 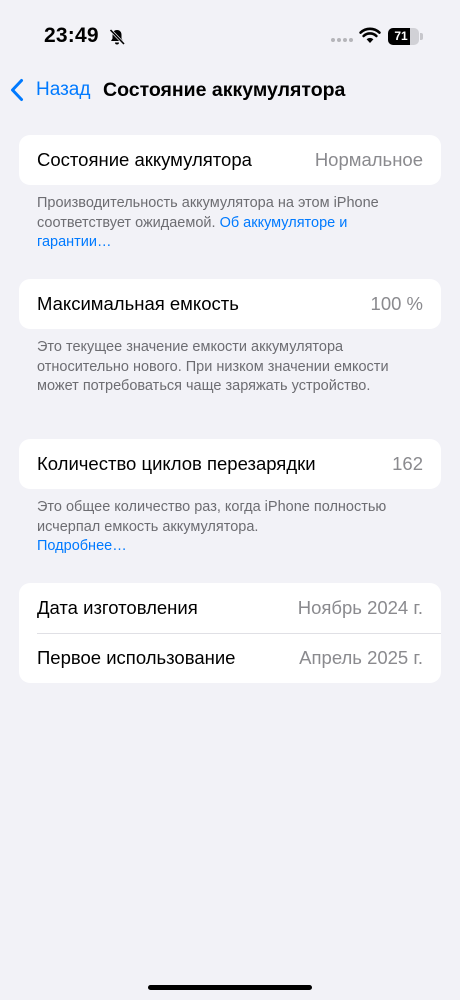 I want to click on battery-health-value: Нормальное, so click(x=368, y=159).